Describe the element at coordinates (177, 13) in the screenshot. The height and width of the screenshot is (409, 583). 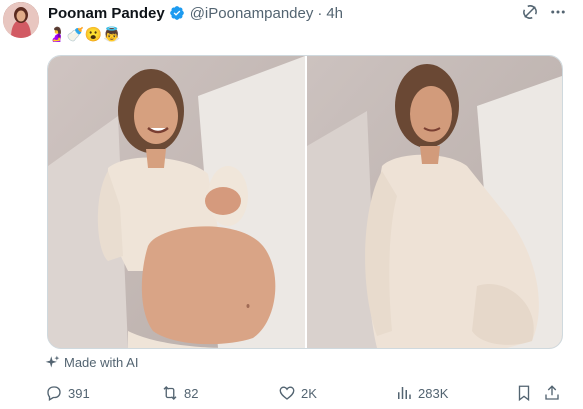
I see `verified-badge-icon` at that location.